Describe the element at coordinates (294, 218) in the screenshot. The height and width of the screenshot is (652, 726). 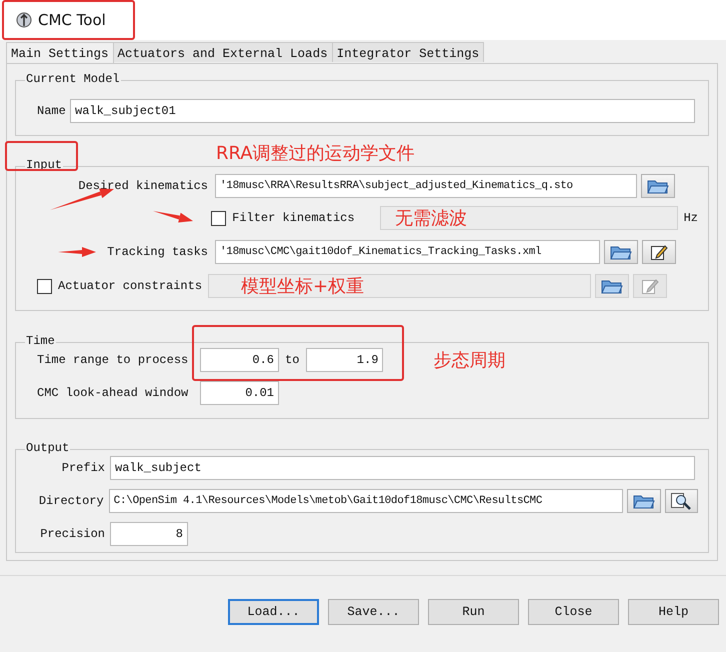
I see `checkbox-label: Filter kinematics` at that location.